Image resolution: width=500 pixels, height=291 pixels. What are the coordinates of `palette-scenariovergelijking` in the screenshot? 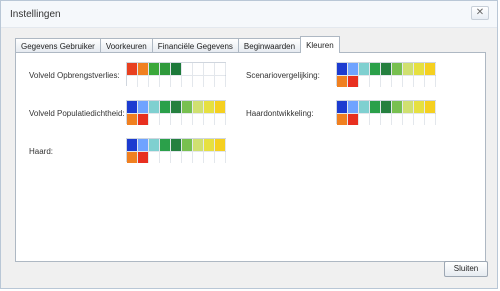 It's located at (386, 74).